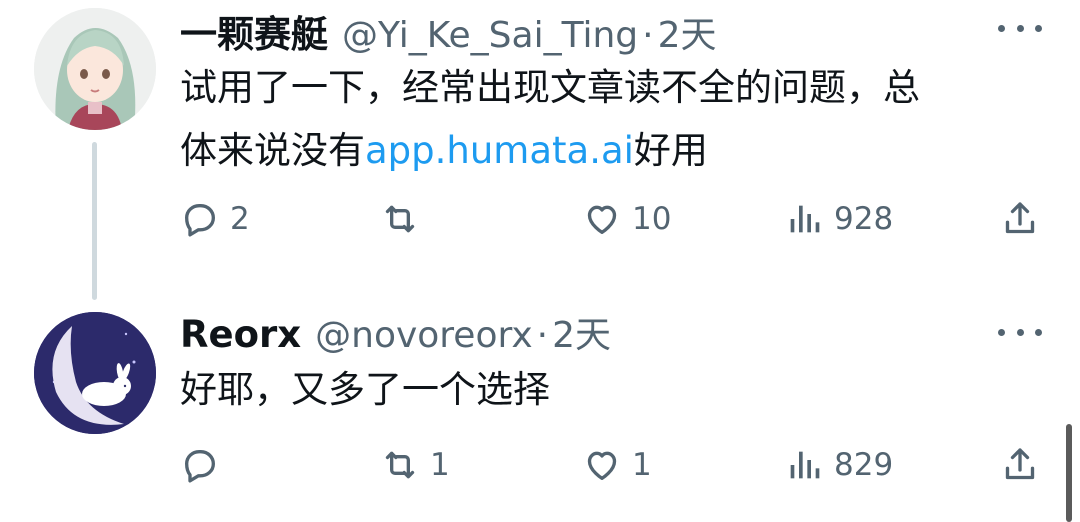  I want to click on tweet-header: Reorx @novoreorx · 2天, so click(395, 331).